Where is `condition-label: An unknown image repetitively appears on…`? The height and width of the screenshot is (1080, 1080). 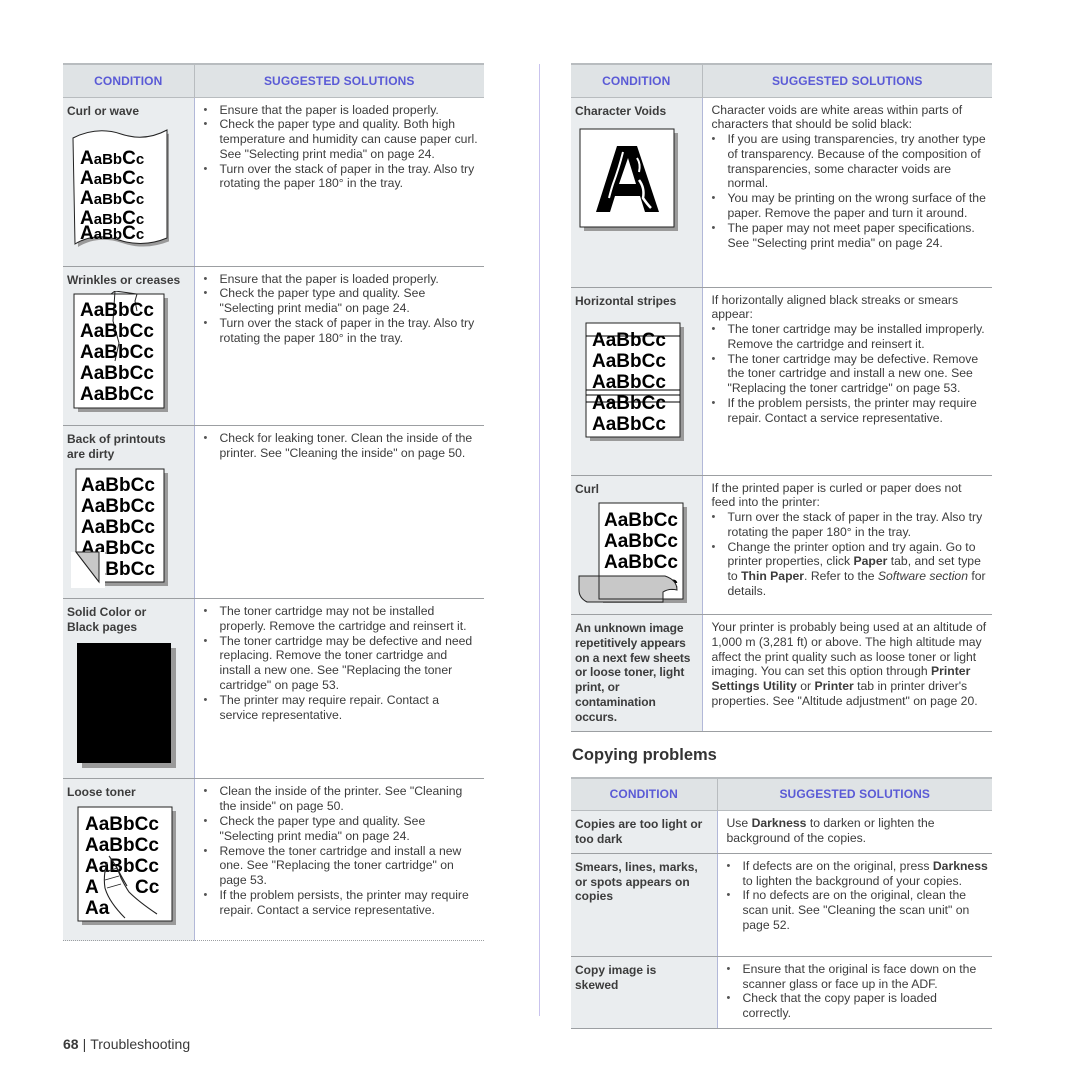
condition-label: An unknown image repetitively appears on… is located at coordinates (633, 672).